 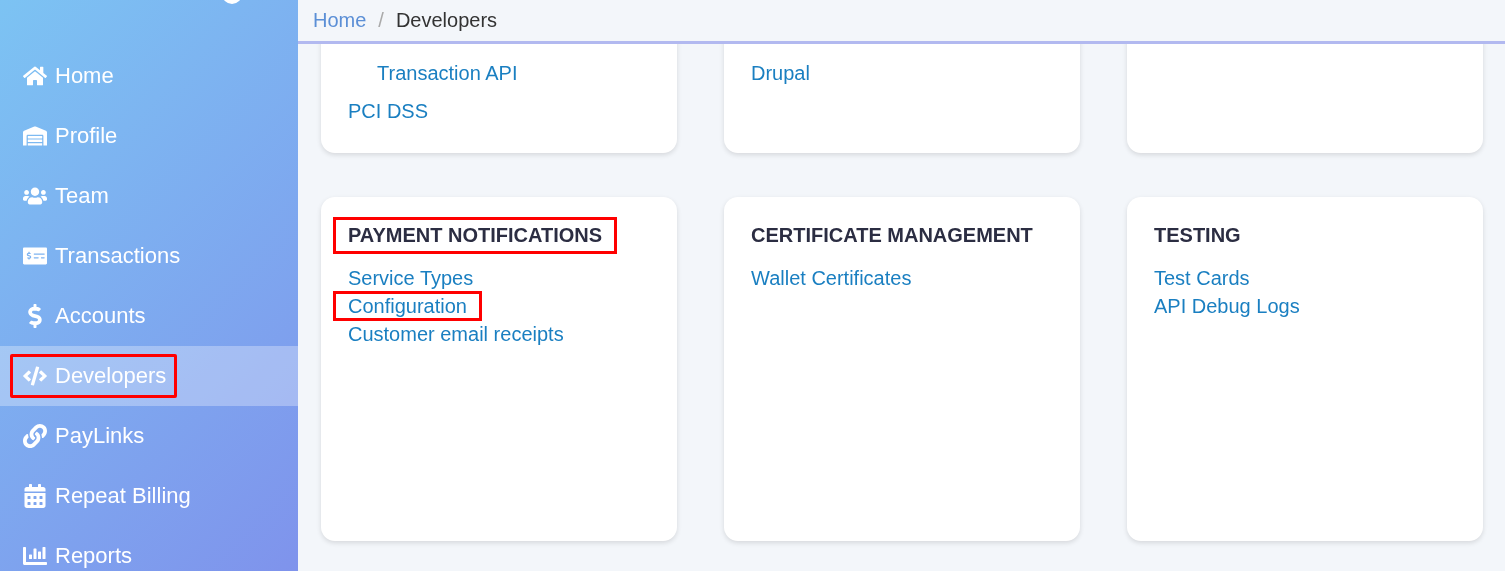 I want to click on doc-link: API Debug Logs, so click(x=1227, y=306).